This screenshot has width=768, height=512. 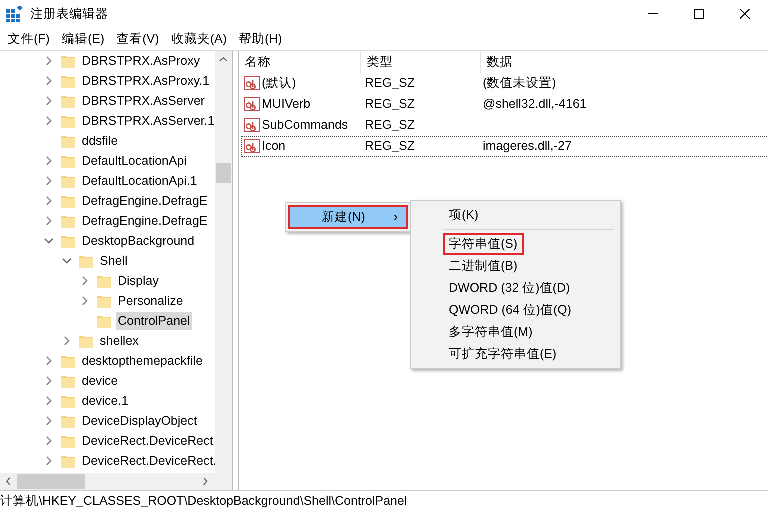 I want to click on menu-item: 帮助(H), so click(x=260, y=39).